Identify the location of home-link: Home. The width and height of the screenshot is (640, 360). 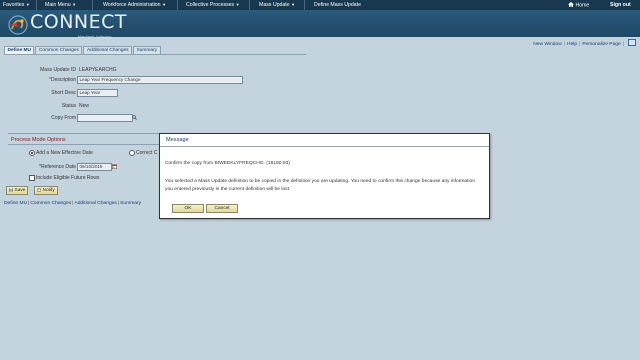
(578, 5).